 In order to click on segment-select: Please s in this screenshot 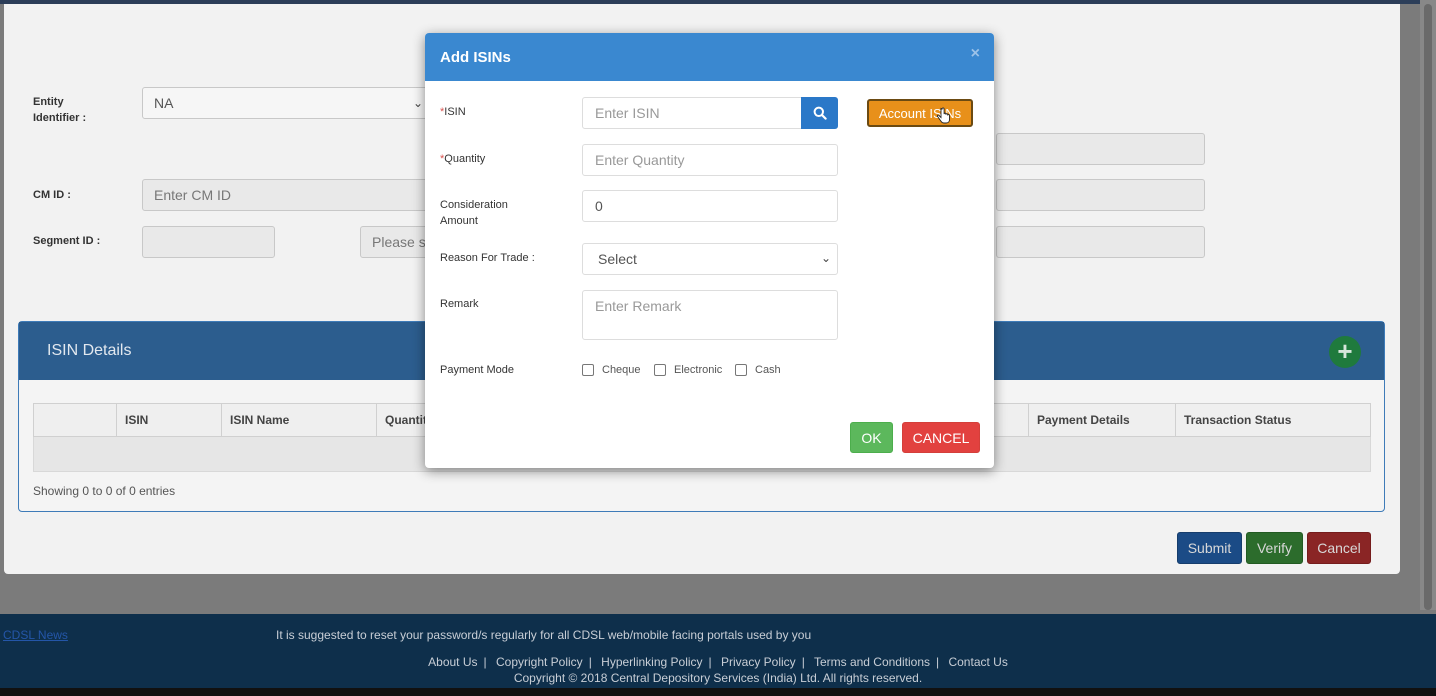, I will do `click(396, 242)`.